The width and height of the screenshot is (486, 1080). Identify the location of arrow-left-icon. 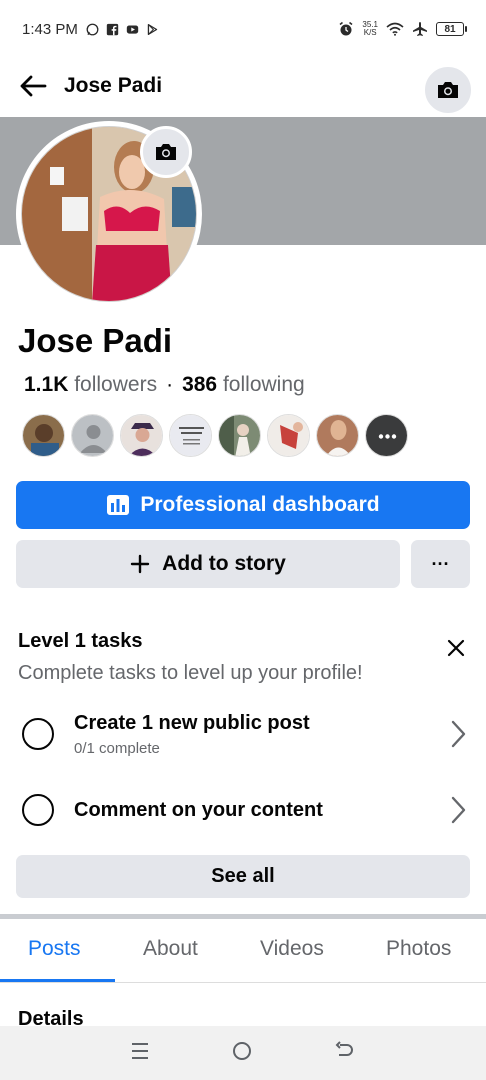
(33, 86).